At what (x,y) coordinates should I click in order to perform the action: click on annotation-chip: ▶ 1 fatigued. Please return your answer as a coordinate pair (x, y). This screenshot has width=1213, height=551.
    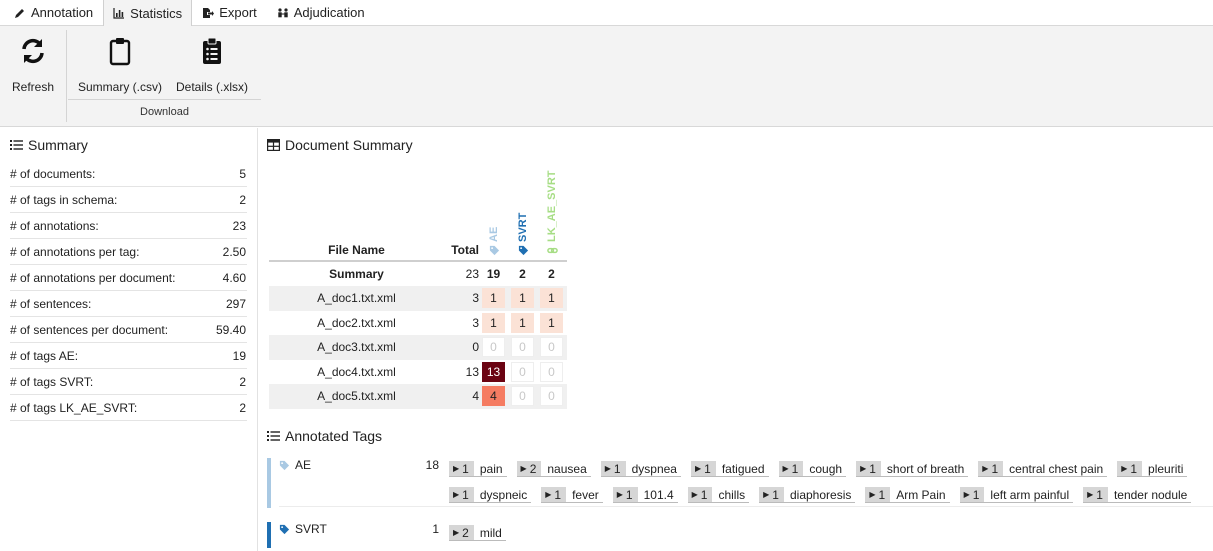
    Looking at the image, I should click on (729, 469).